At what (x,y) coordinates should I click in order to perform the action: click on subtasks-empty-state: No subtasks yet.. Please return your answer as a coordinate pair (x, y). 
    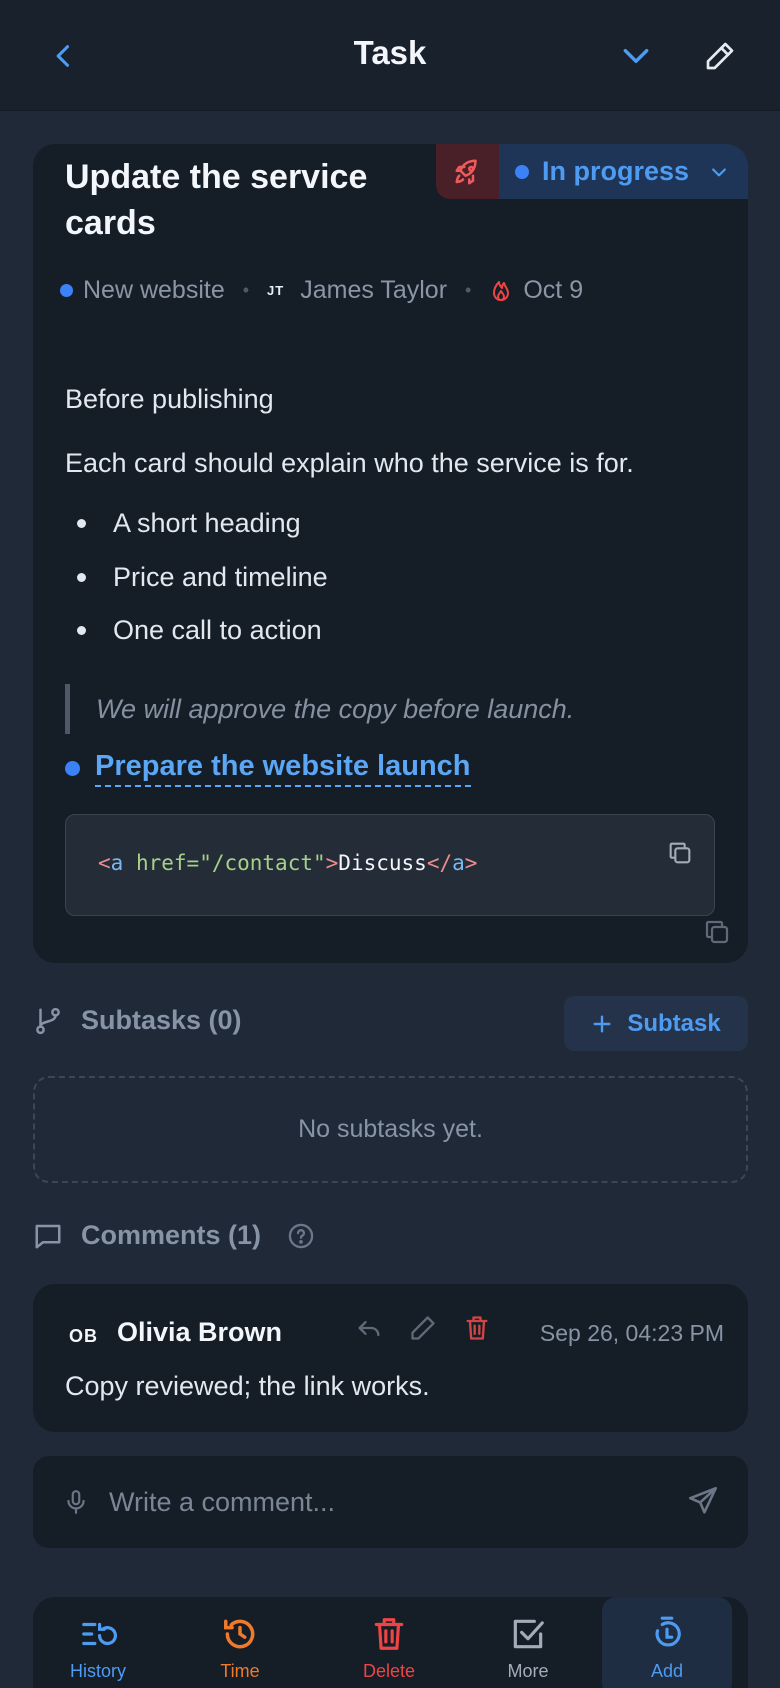
    Looking at the image, I should click on (390, 1129).